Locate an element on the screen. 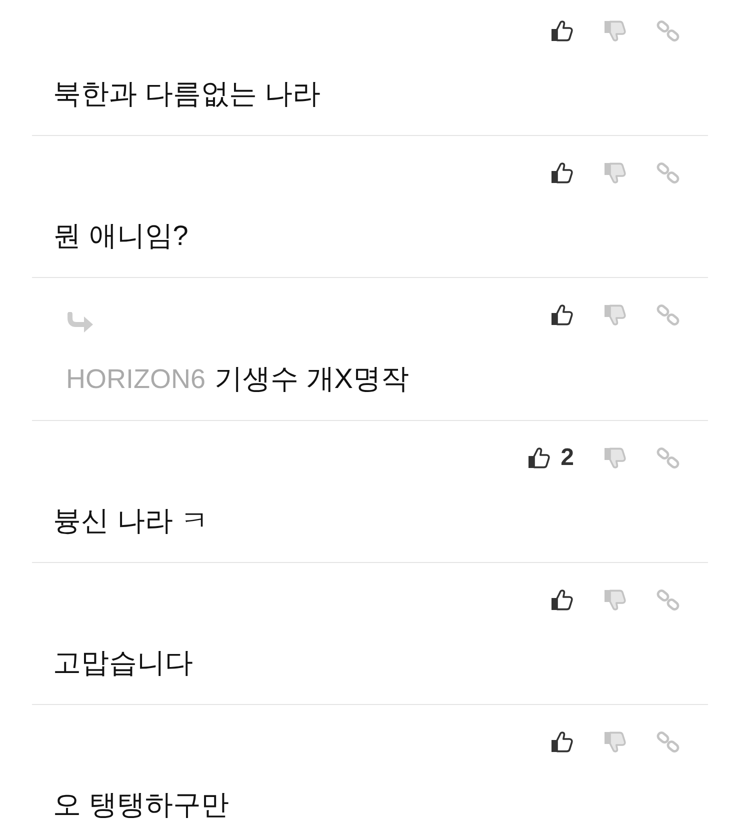 Image resolution: width=740 pixels, height=822 pixels. like-button: 2 is located at coordinates (550, 458).